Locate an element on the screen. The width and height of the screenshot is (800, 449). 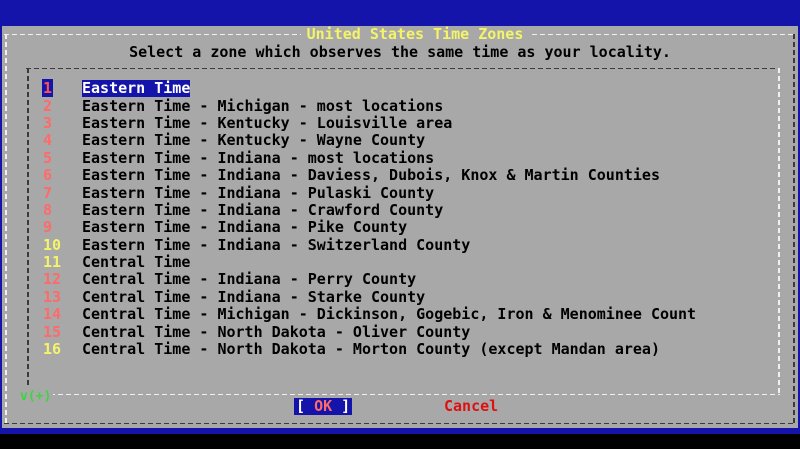
menu-item-label: Eastern Time - Indiana - Pulaski County is located at coordinates (258, 192).